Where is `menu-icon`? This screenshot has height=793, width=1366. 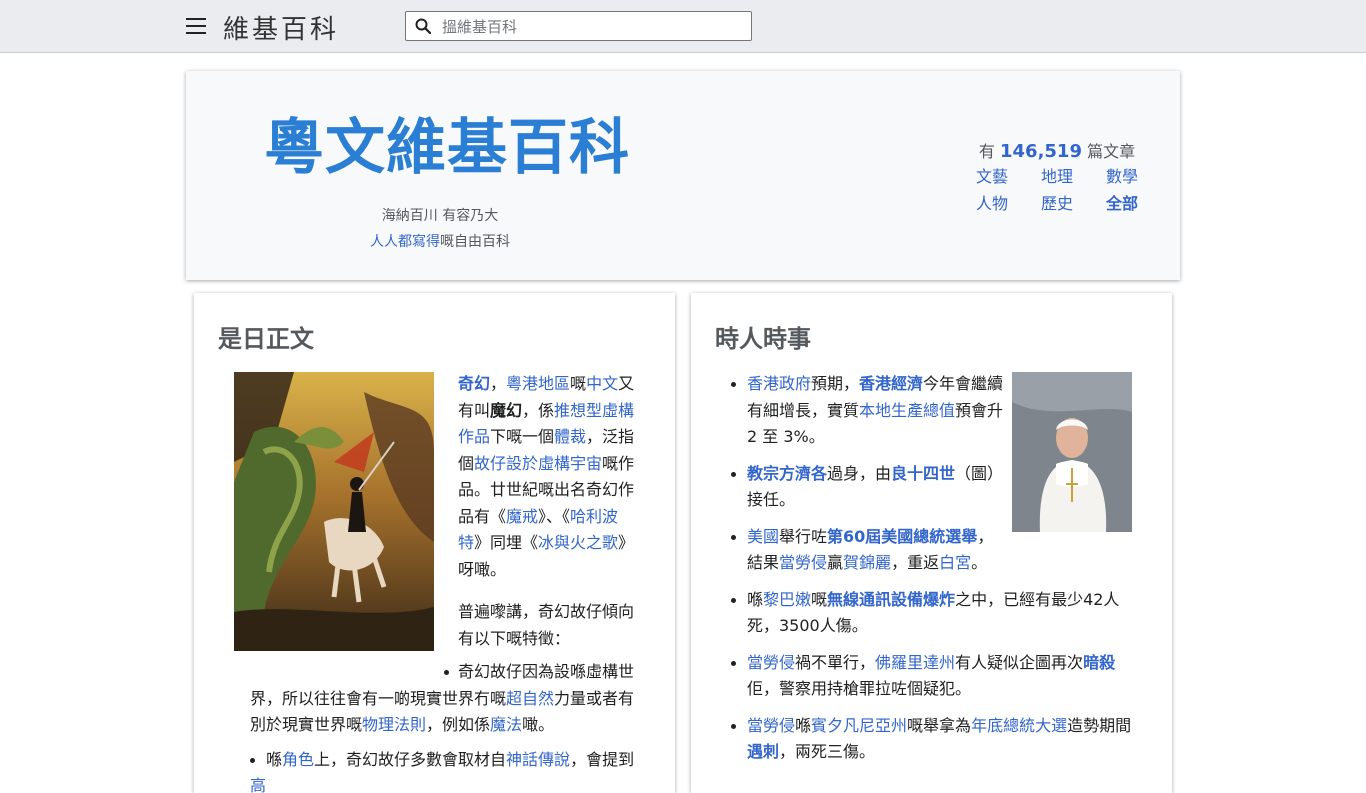
menu-icon is located at coordinates (196, 26).